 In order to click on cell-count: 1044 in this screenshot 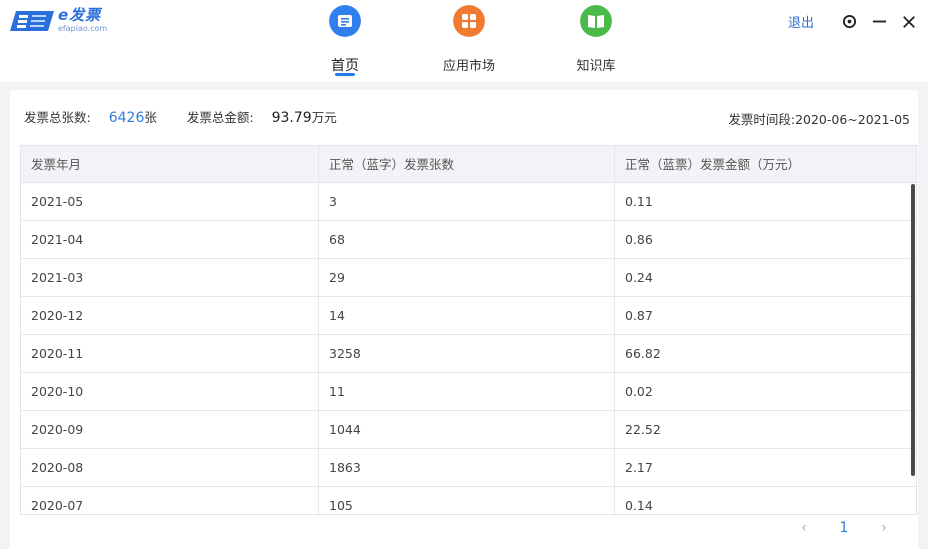, I will do `click(467, 429)`.